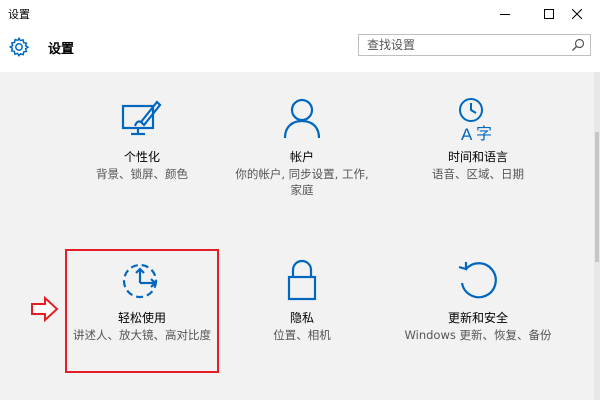 The image size is (600, 400). What do you see at coordinates (19, 46) in the screenshot?
I see `gear-icon` at bounding box center [19, 46].